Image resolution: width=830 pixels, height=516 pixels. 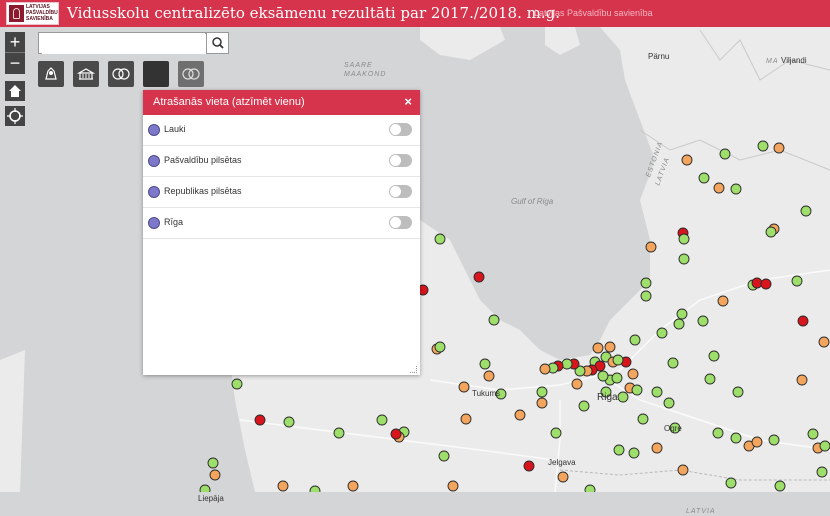 What do you see at coordinates (121, 74) in the screenshot?
I see `tool-button-compare` at bounding box center [121, 74].